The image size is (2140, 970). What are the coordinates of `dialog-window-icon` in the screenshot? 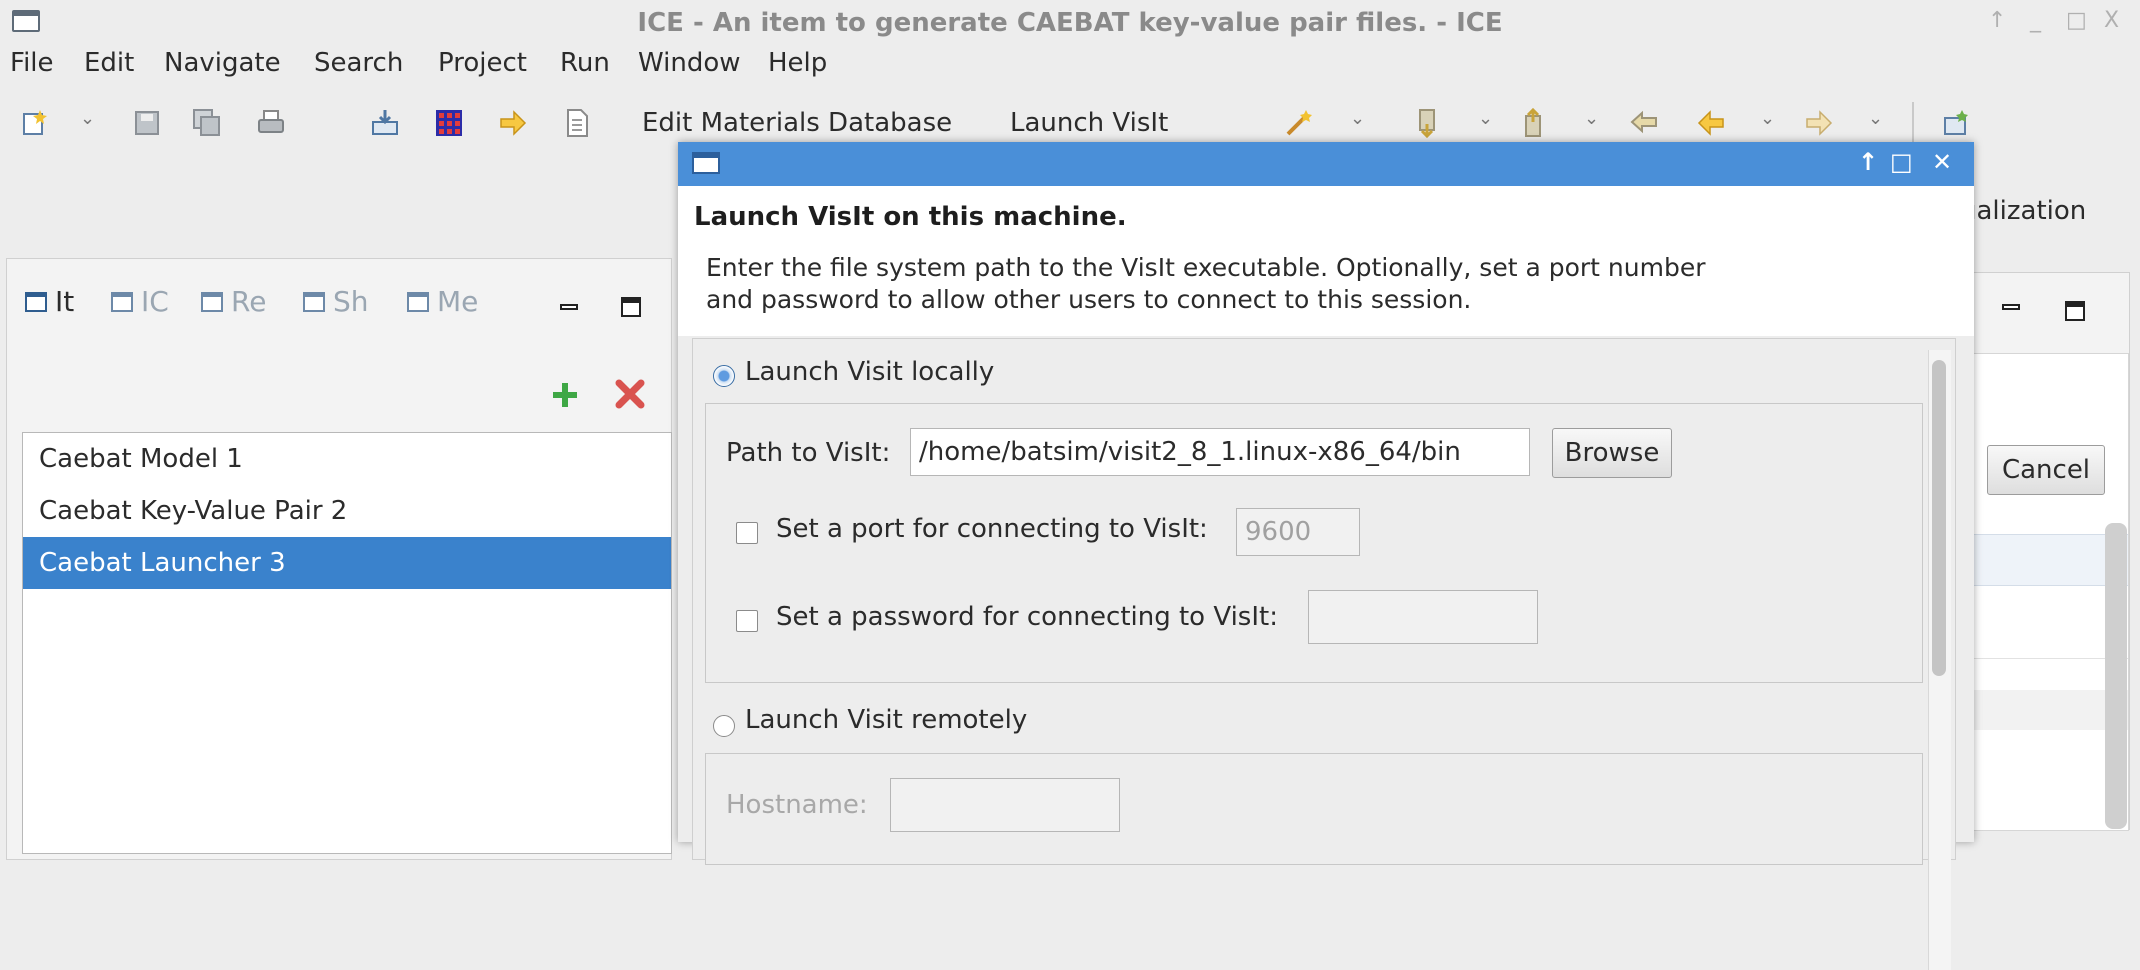 It's located at (706, 163).